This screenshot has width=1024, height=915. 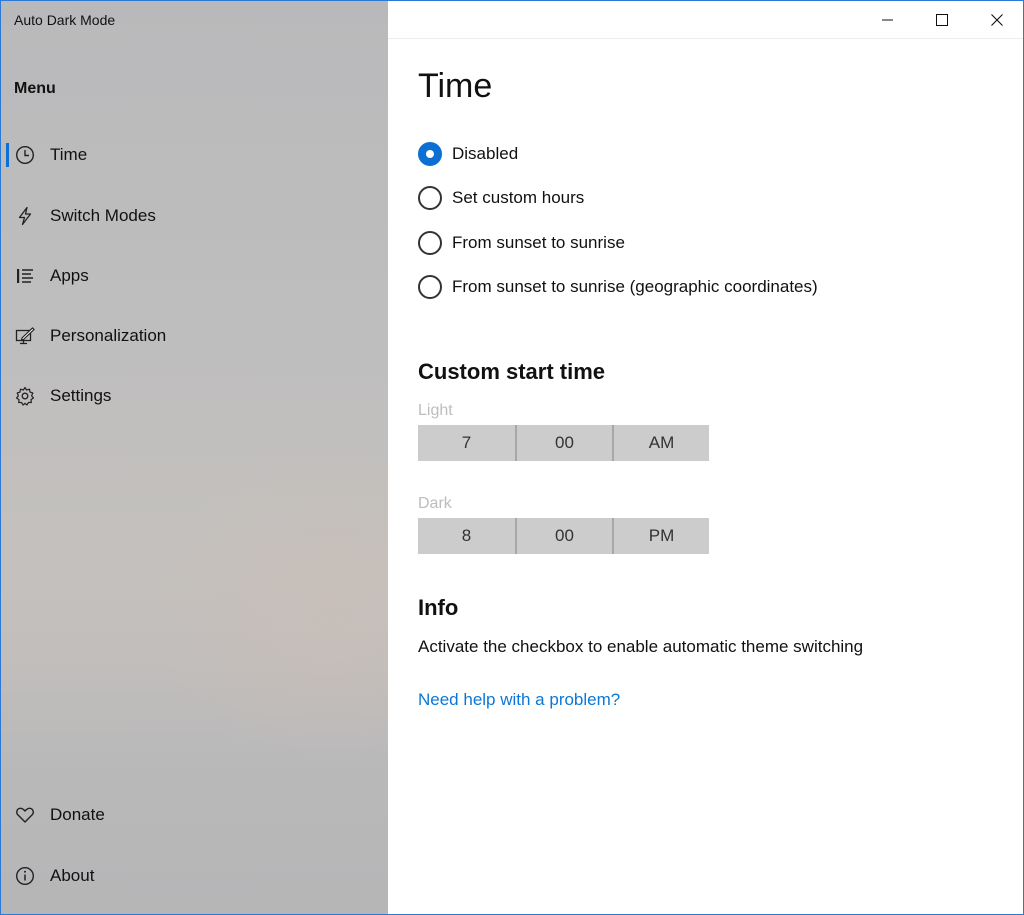 I want to click on page-title: Time, so click(x=455, y=86).